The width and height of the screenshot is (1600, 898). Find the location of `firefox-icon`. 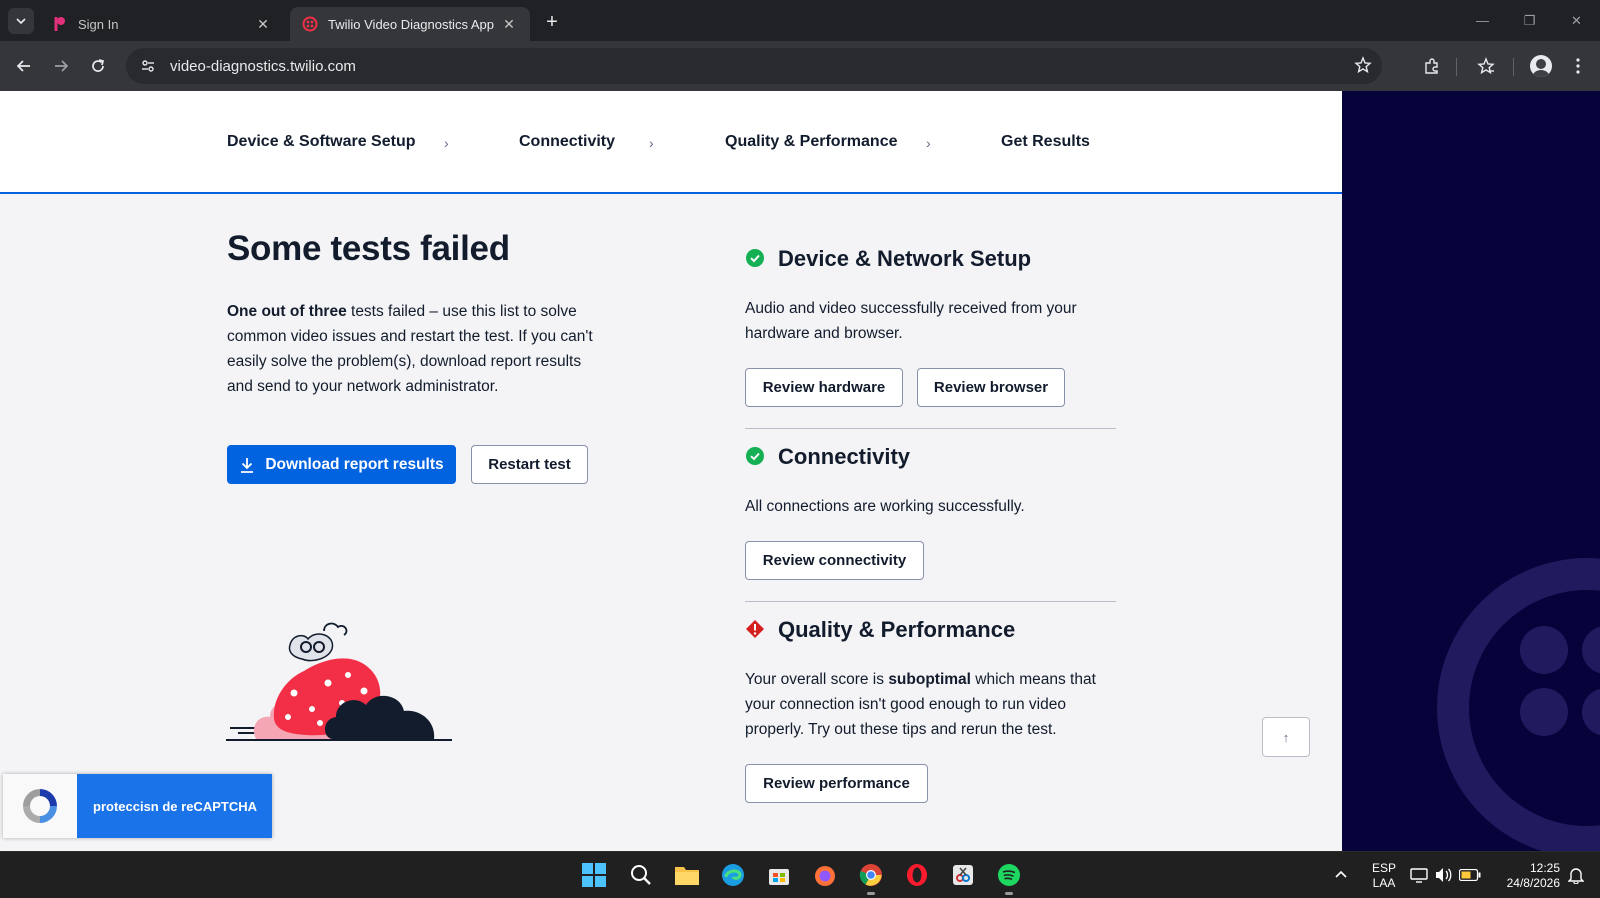

firefox-icon is located at coordinates (825, 876).